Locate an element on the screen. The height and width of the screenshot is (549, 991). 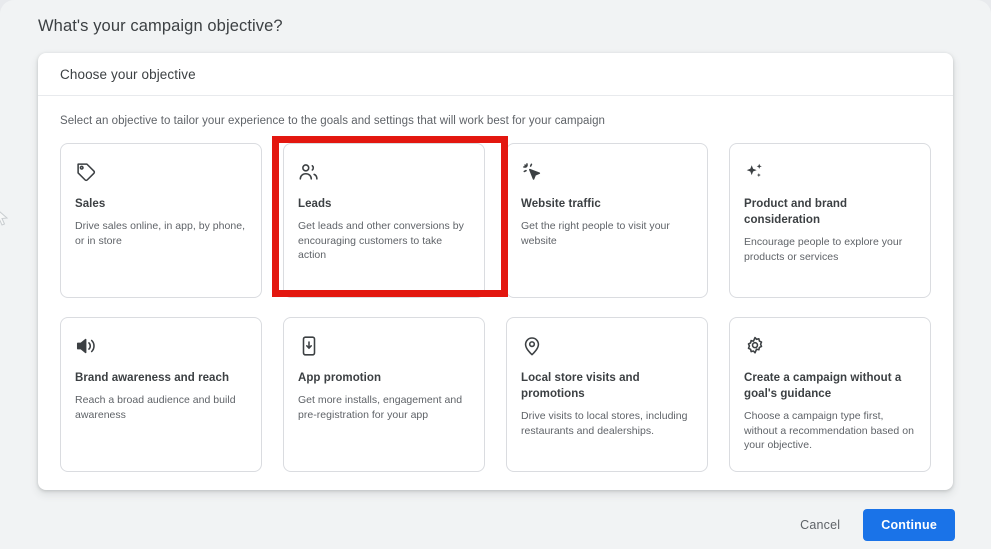
objective-card-title: Leads is located at coordinates (315, 204).